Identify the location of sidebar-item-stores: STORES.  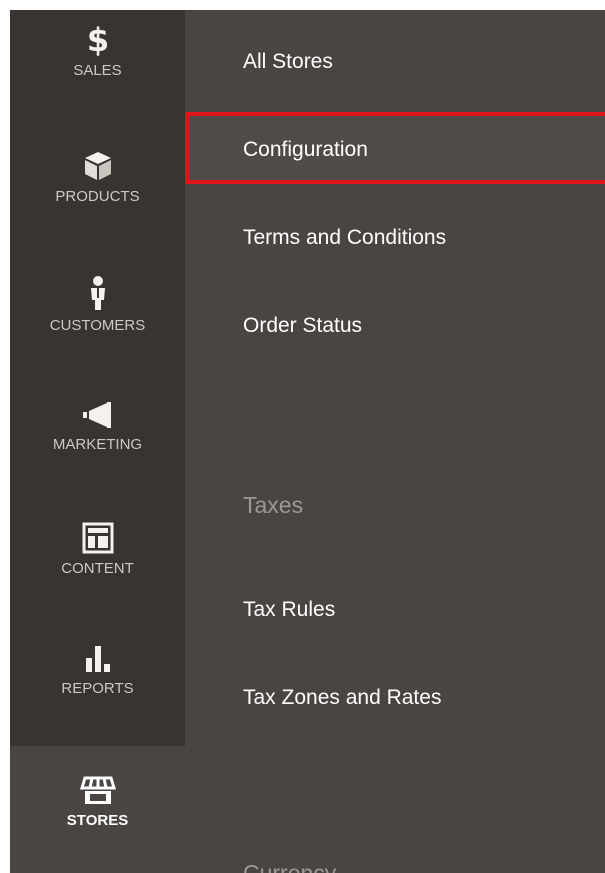
(97, 809).